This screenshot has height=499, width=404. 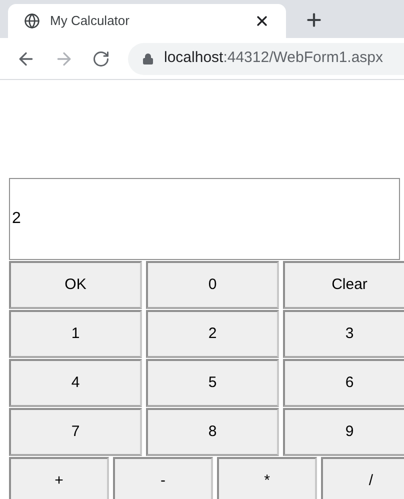 I want to click on calculator-button: 4, so click(x=75, y=383).